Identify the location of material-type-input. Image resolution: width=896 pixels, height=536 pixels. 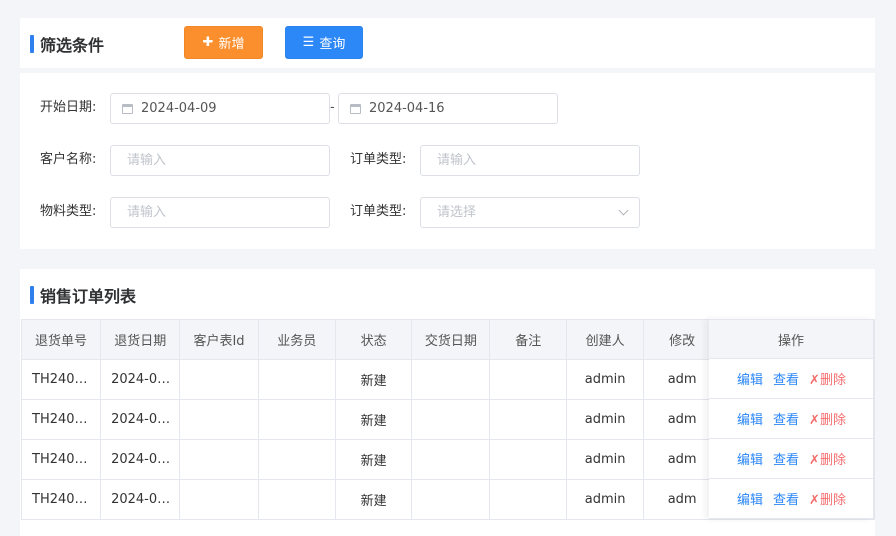
(220, 212).